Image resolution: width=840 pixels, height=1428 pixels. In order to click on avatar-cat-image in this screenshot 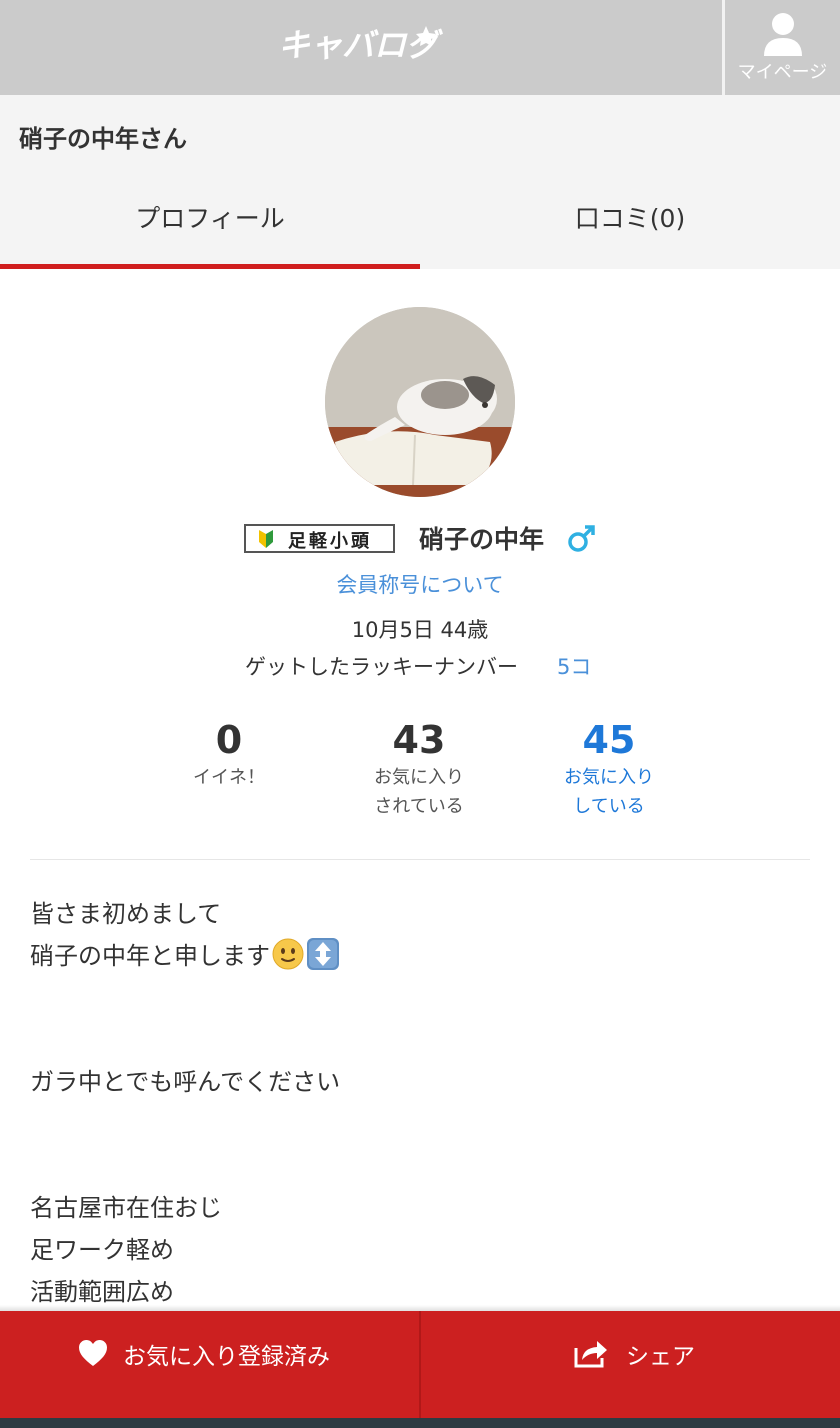, I will do `click(420, 402)`.